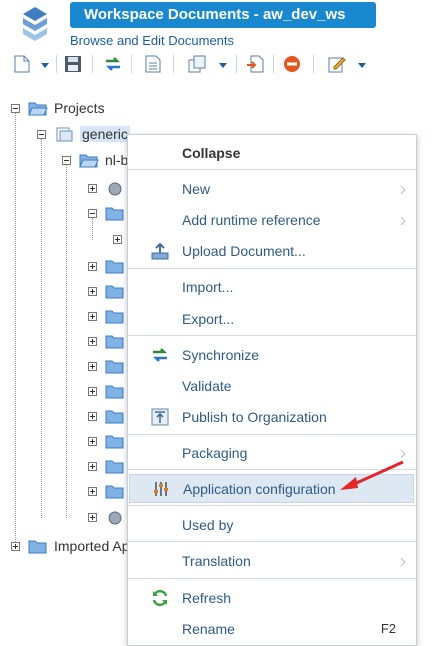 This screenshot has height=646, width=433. What do you see at coordinates (272, 189) in the screenshot?
I see `menu-item-new: New` at bounding box center [272, 189].